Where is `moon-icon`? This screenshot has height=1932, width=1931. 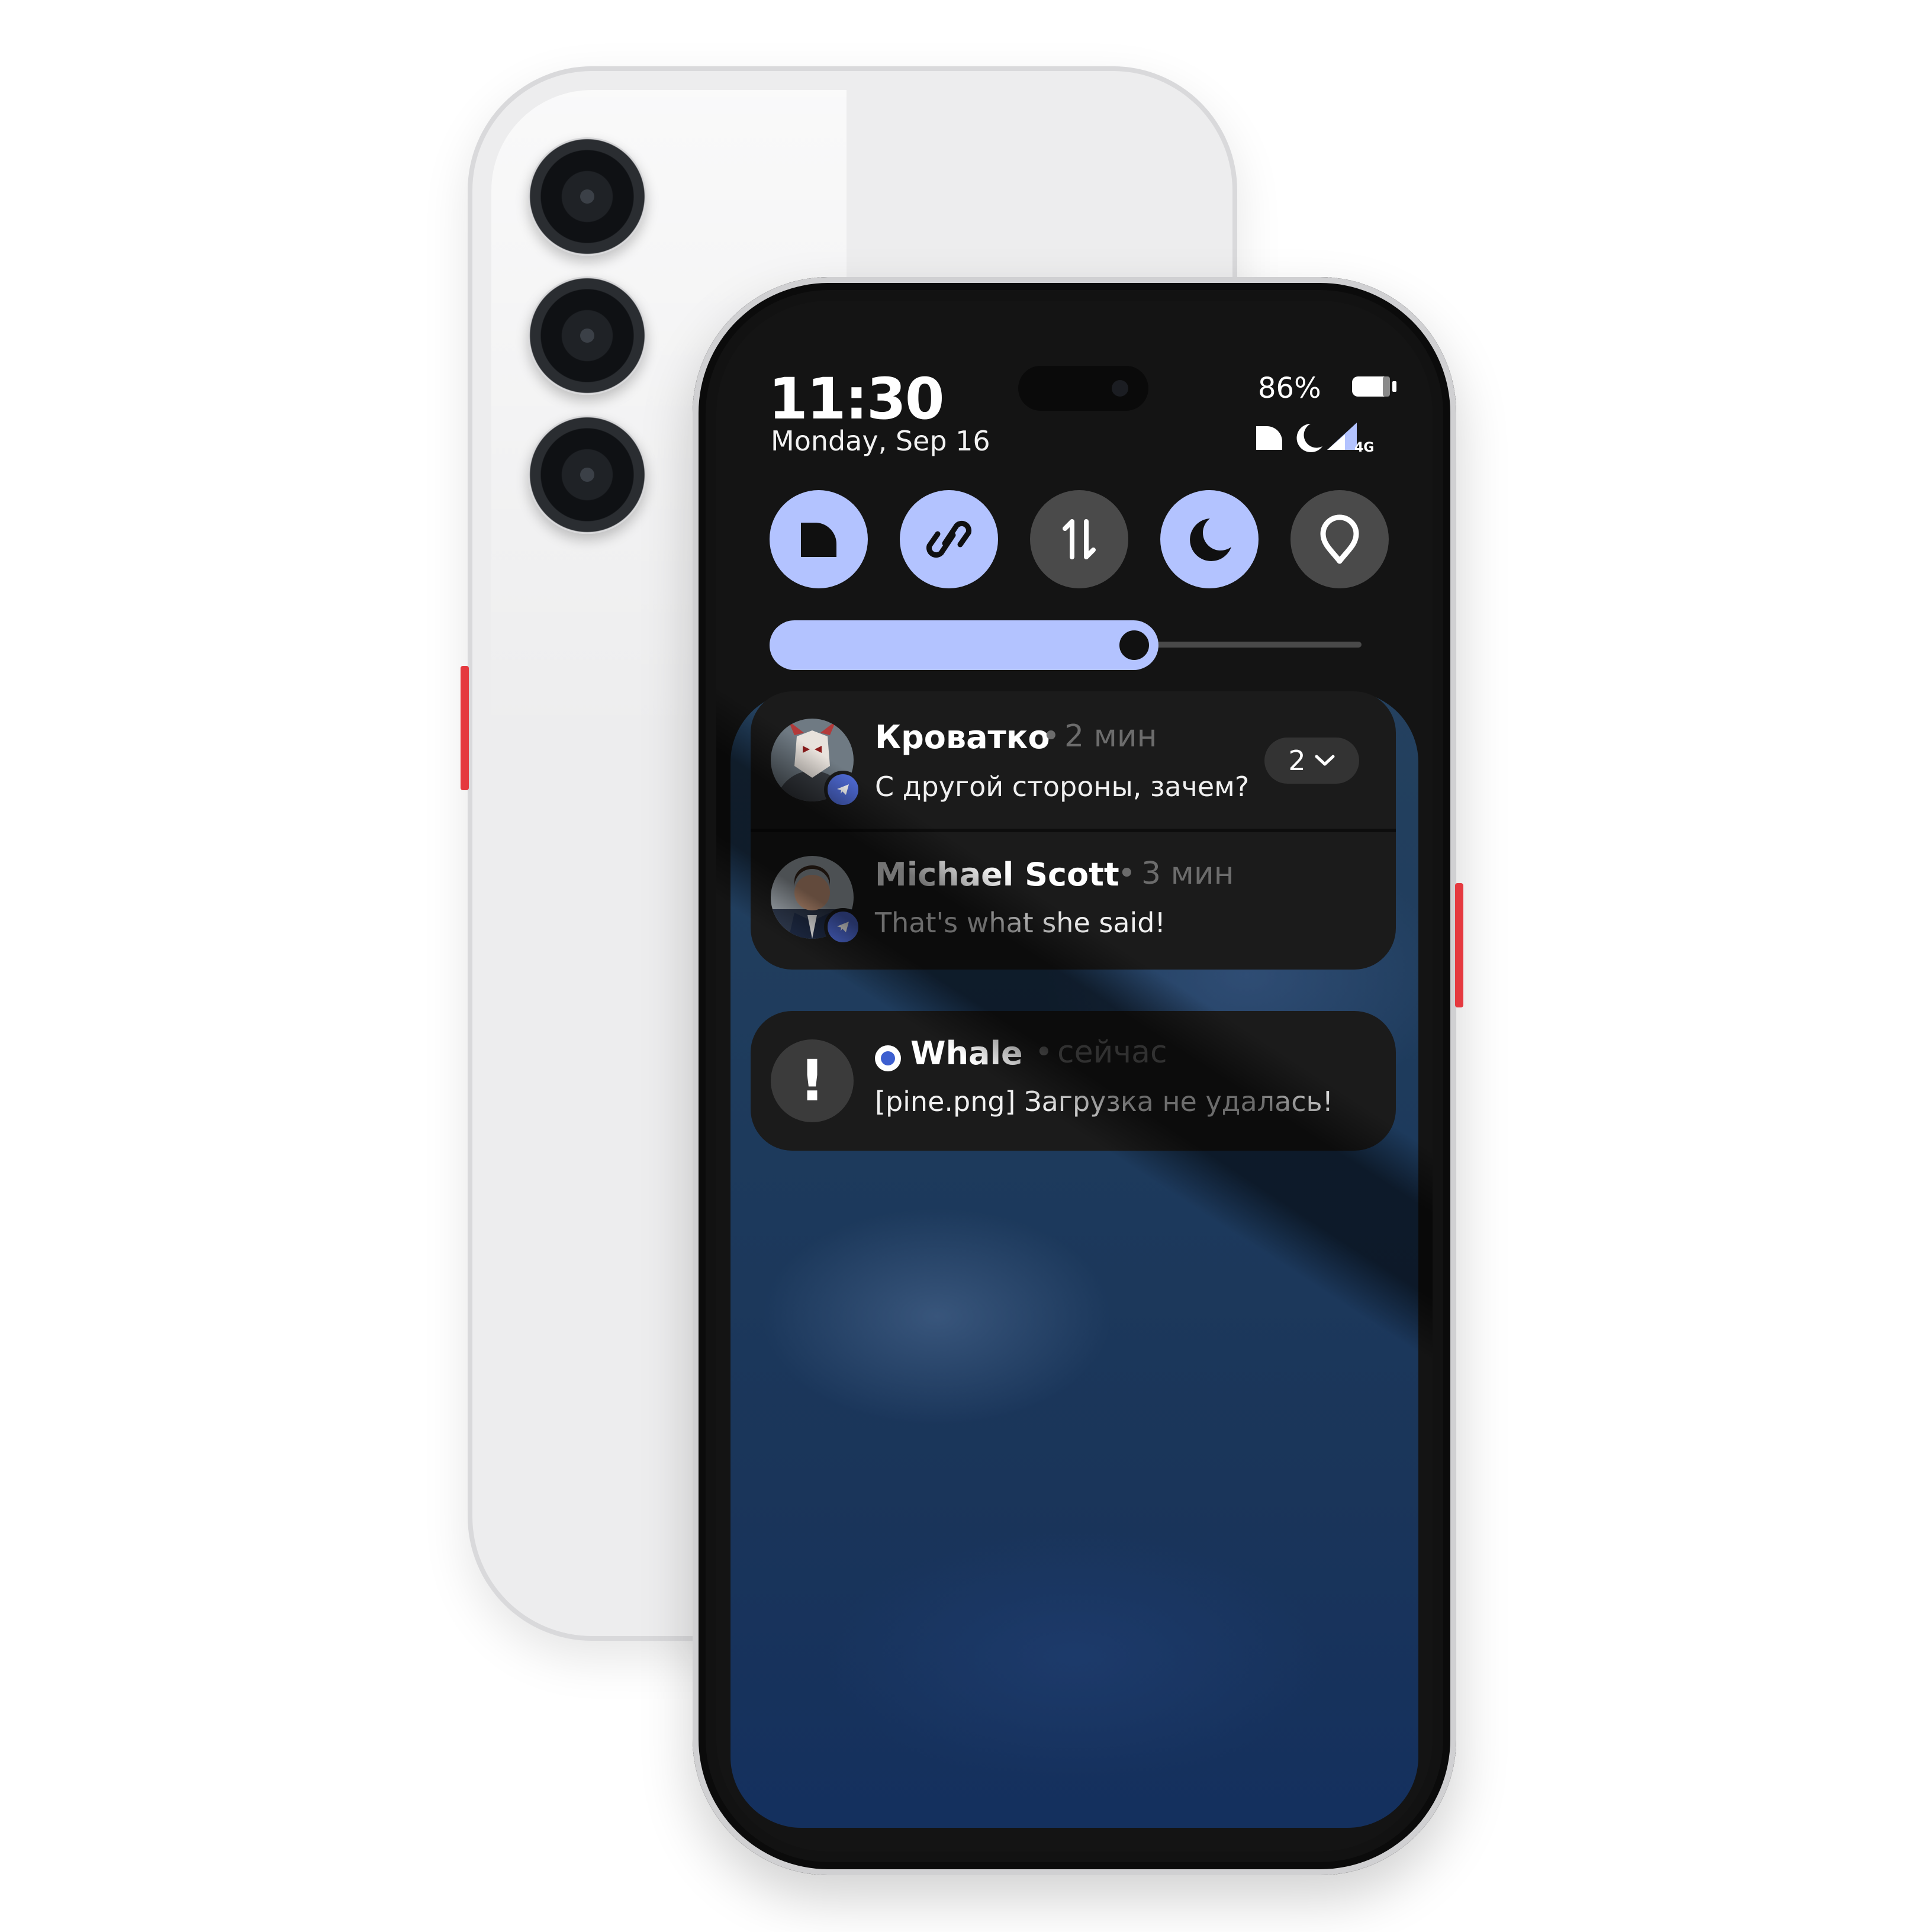
moon-icon is located at coordinates (1210, 540).